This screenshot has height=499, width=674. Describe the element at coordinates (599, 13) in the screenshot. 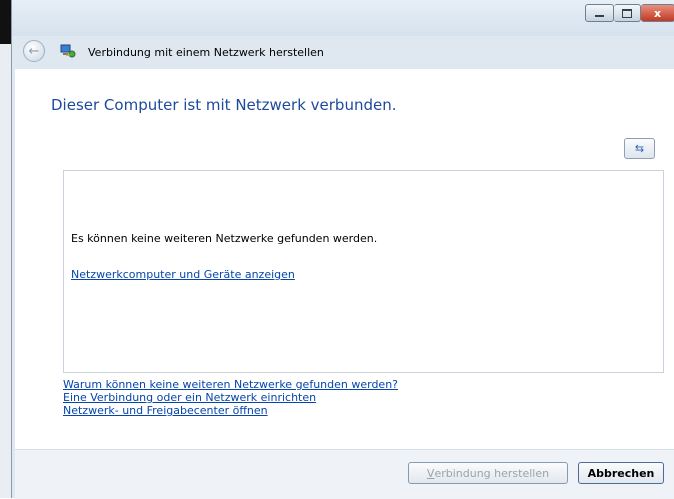

I see `minimize-button` at that location.